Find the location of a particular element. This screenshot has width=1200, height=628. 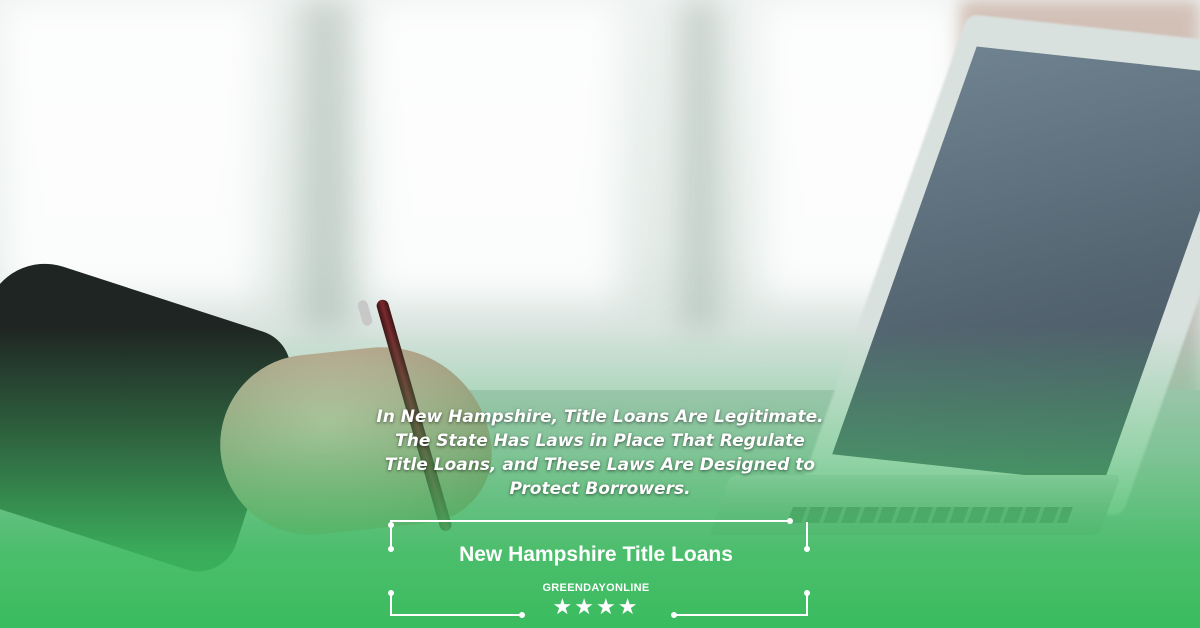

frame-top-line is located at coordinates (591, 521).